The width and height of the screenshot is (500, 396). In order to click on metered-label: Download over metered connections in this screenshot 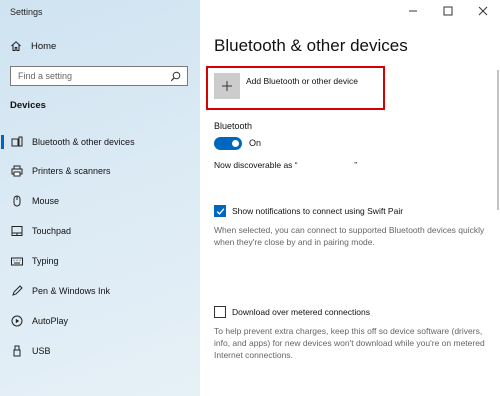, I will do `click(301, 312)`.